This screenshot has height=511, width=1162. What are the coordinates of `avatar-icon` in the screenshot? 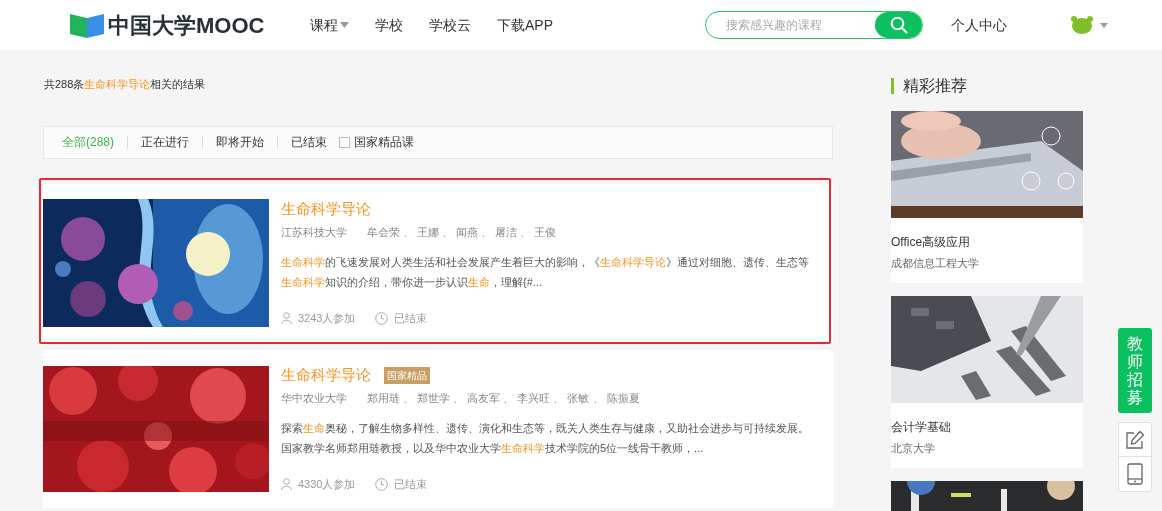 It's located at (1082, 25).